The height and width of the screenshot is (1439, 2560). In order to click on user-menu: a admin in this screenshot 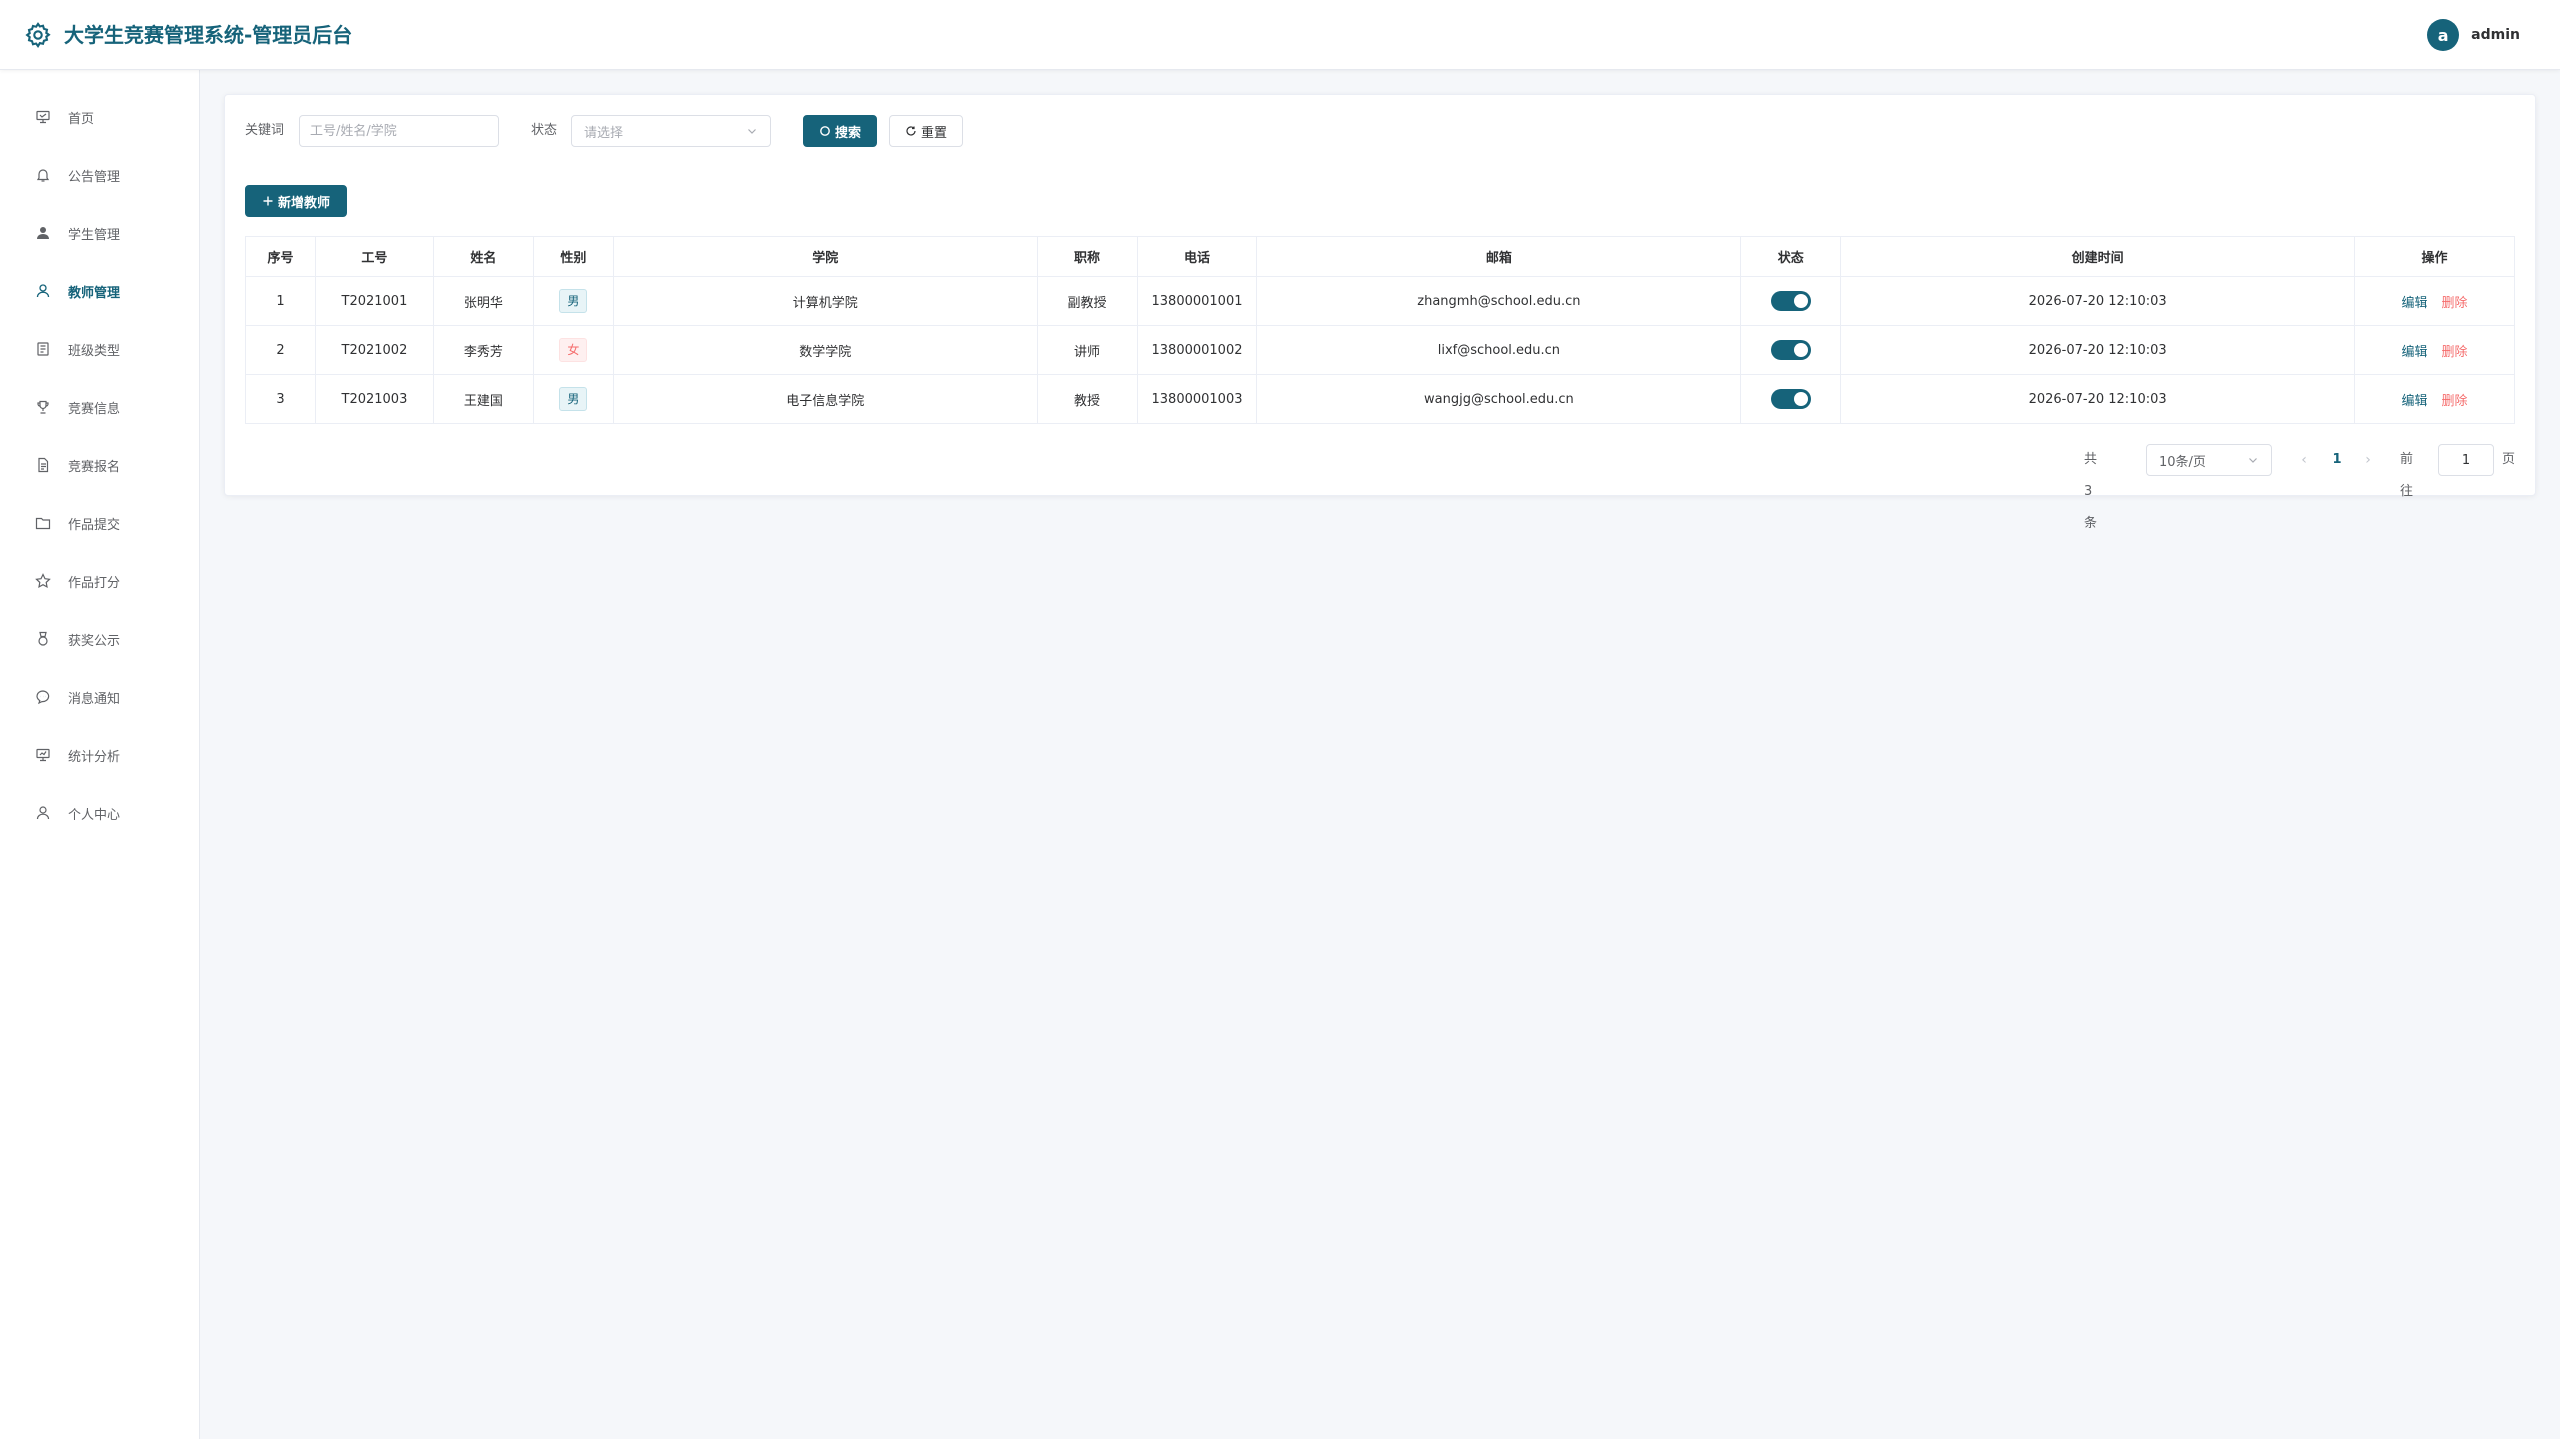, I will do `click(2473, 35)`.